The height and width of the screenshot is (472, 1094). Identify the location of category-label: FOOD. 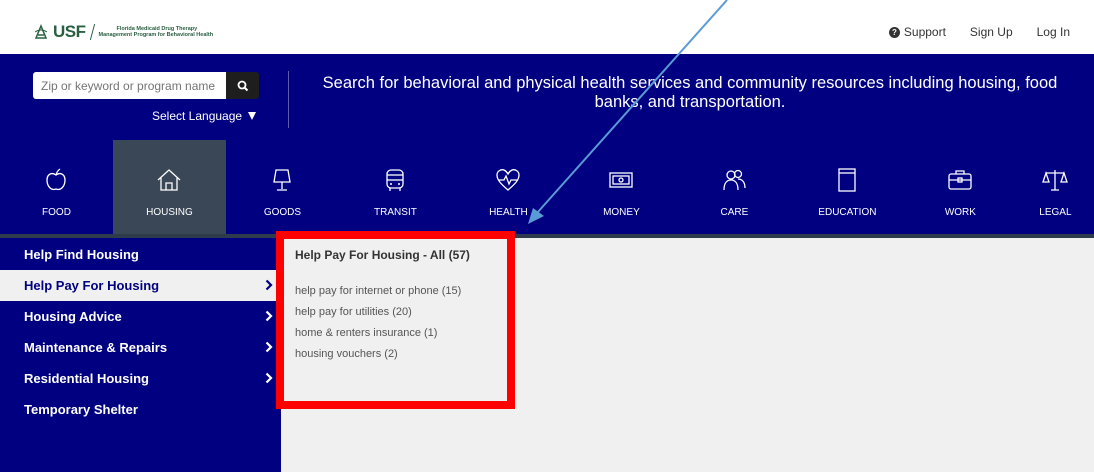
(56, 212).